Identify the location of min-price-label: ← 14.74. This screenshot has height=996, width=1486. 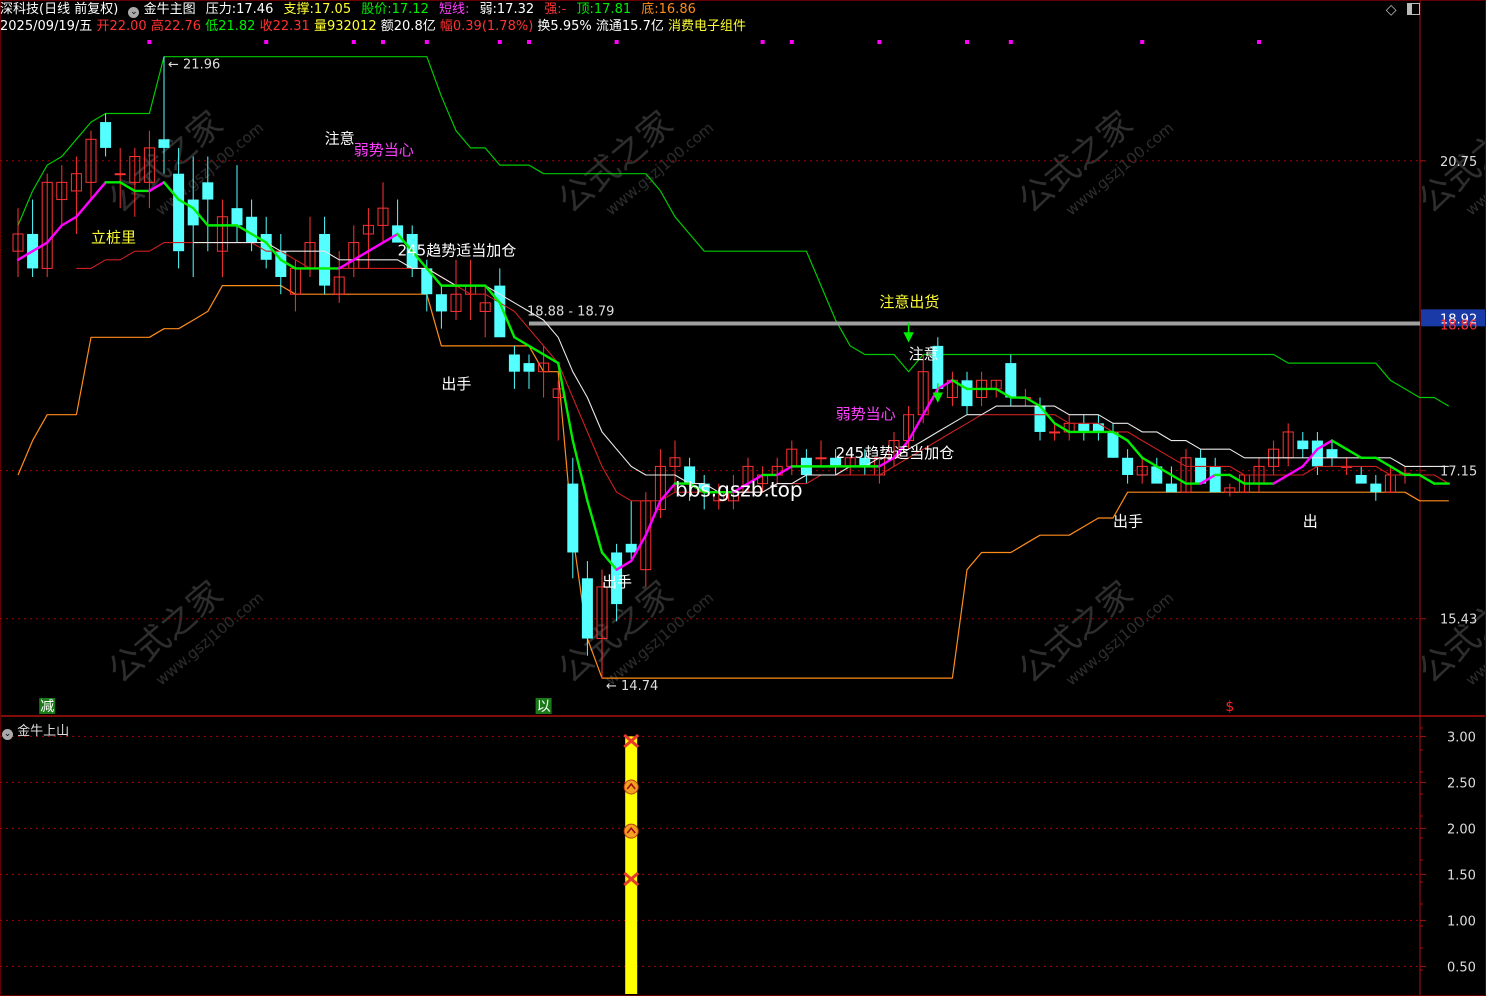
(632, 686).